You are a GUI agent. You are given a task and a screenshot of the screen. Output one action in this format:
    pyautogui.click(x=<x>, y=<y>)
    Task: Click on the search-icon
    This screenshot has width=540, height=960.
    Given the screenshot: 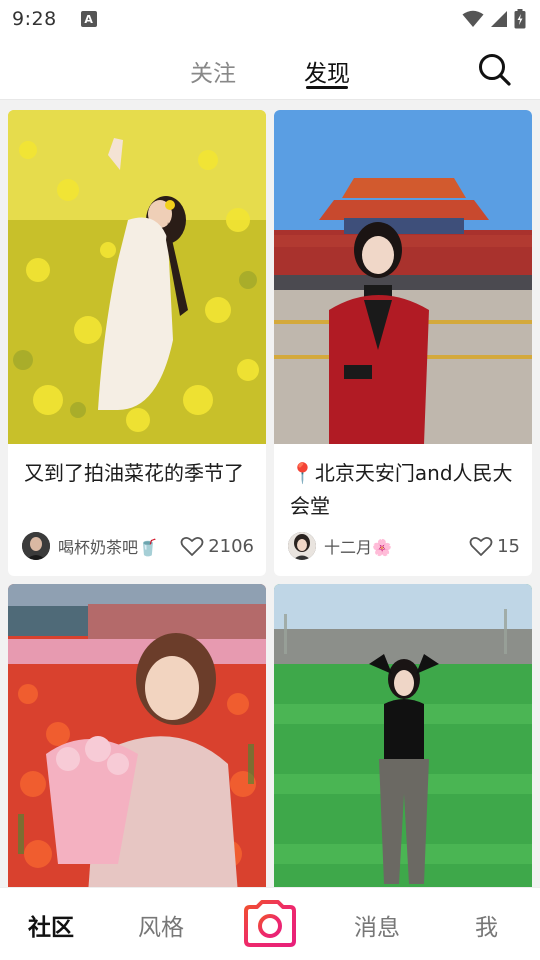 What is the action you would take?
    pyautogui.click(x=495, y=70)
    